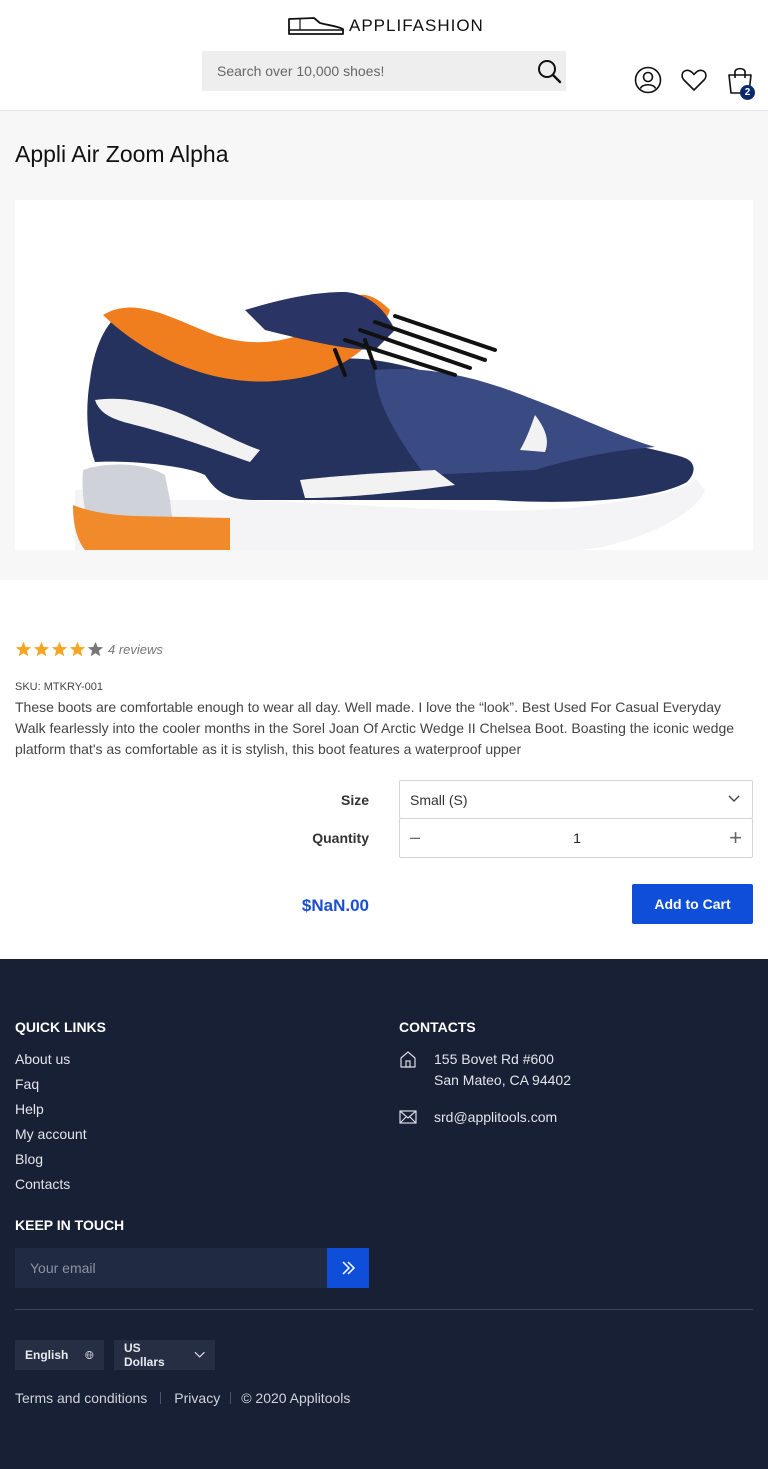 Image resolution: width=768 pixels, height=1469 pixels. Describe the element at coordinates (389, 421) in the screenshot. I see `sneaker-image` at that location.